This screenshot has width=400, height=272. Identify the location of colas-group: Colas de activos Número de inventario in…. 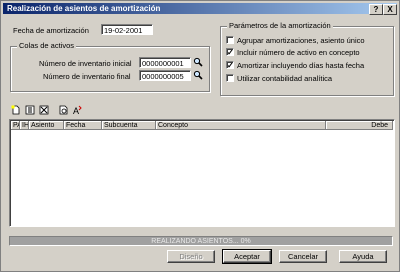
(110, 66).